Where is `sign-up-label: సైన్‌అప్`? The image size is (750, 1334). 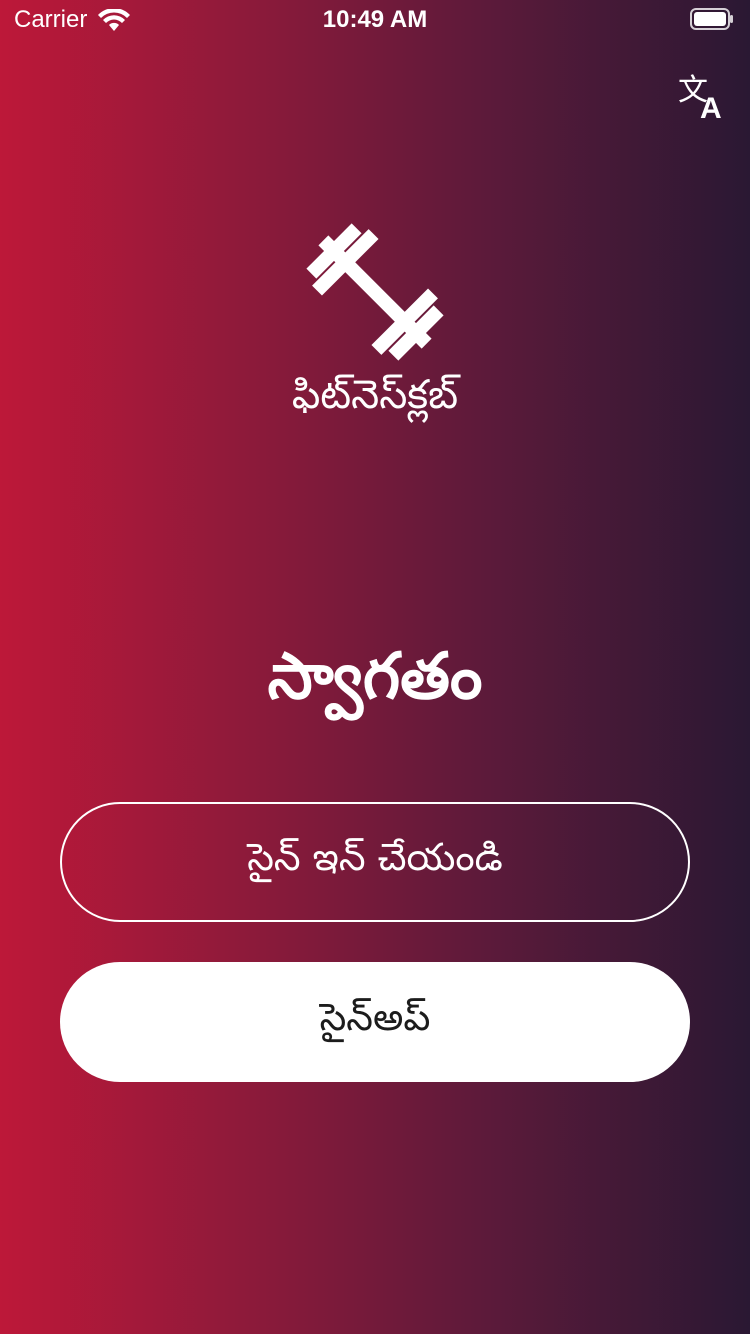
sign-up-label: సైన్‌అప్ is located at coordinates (375, 1017).